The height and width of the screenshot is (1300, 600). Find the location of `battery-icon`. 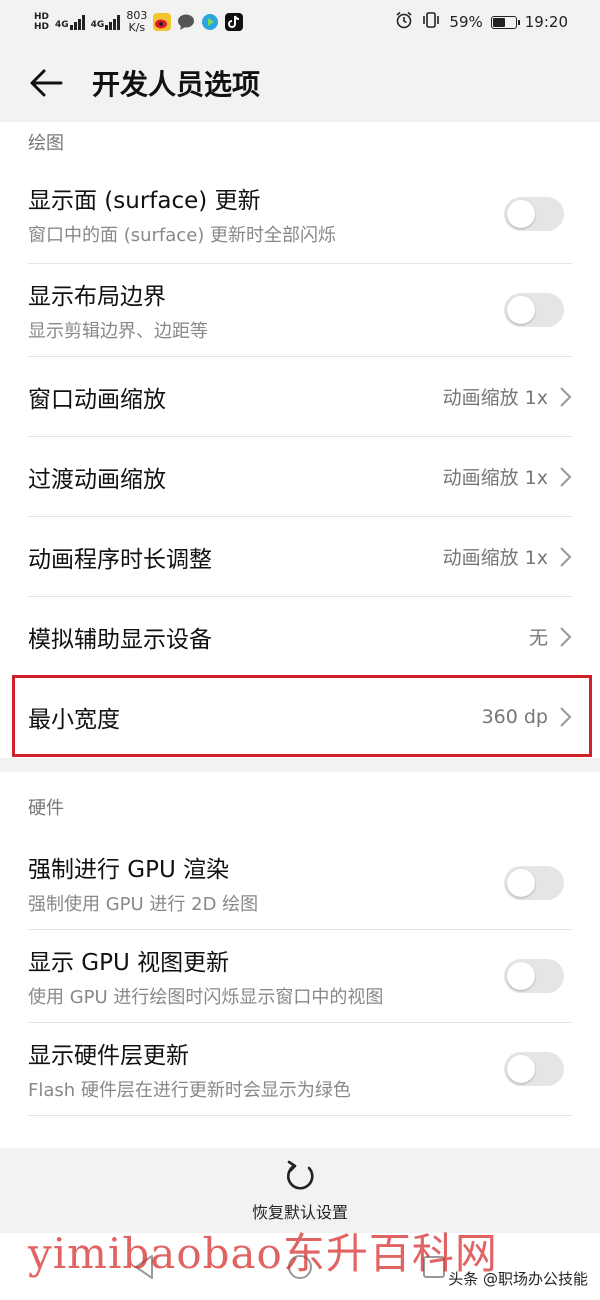

battery-icon is located at coordinates (505, 22).